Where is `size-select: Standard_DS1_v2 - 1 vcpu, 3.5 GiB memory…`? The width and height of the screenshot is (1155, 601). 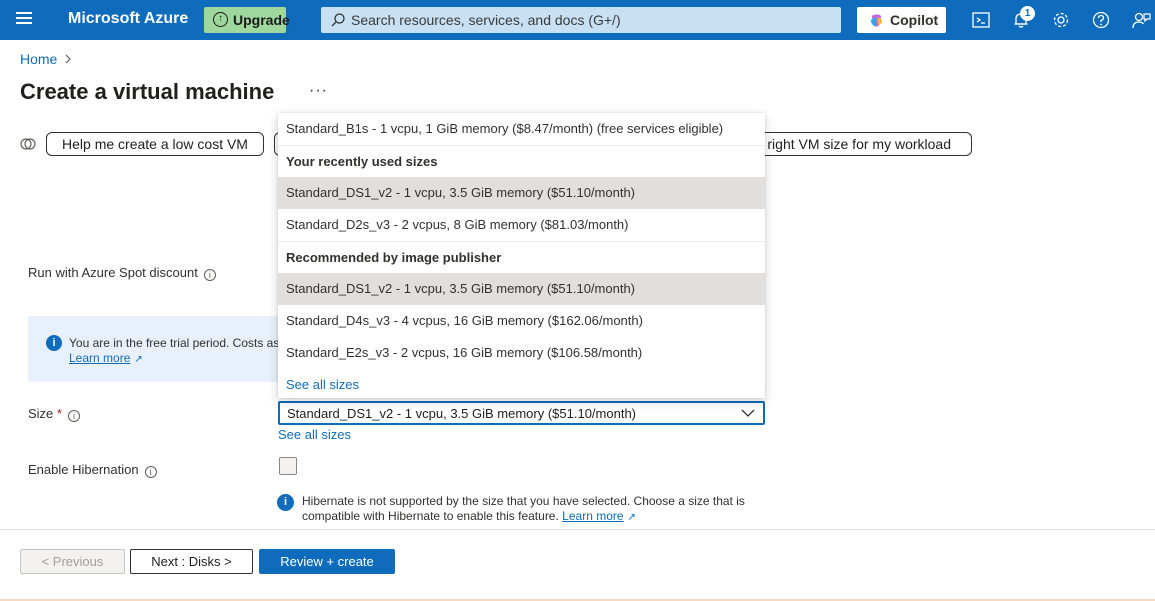 size-select: Standard_DS1_v2 - 1 vcpu, 3.5 GiB memory… is located at coordinates (521, 413).